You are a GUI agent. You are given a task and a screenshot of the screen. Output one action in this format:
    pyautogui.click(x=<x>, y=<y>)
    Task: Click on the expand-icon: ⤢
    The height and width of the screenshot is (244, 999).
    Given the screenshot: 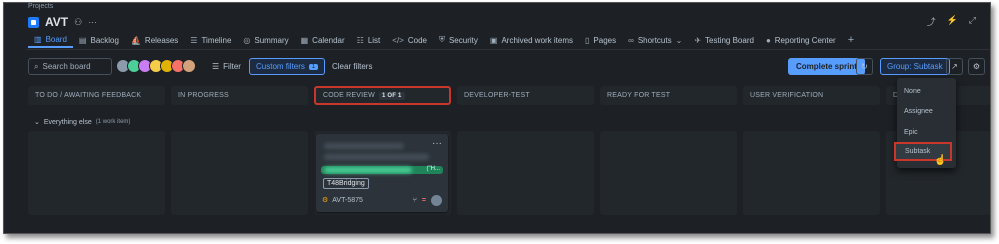 What is the action you would take?
    pyautogui.click(x=972, y=21)
    